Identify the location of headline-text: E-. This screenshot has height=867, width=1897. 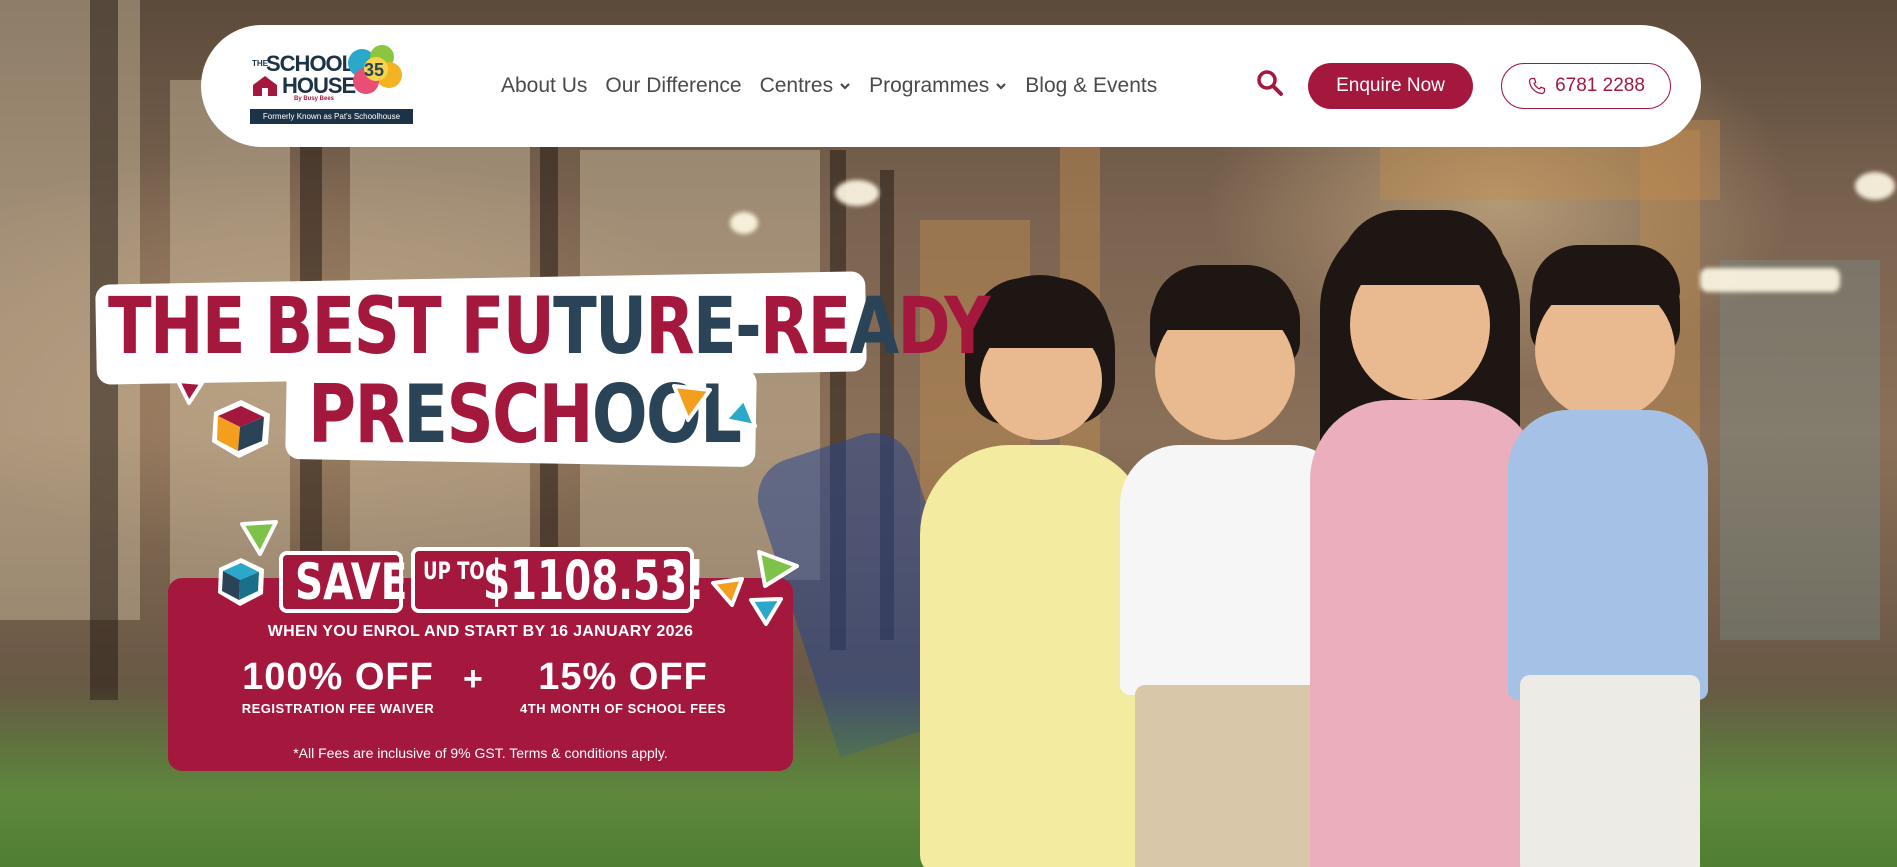
(727, 327).